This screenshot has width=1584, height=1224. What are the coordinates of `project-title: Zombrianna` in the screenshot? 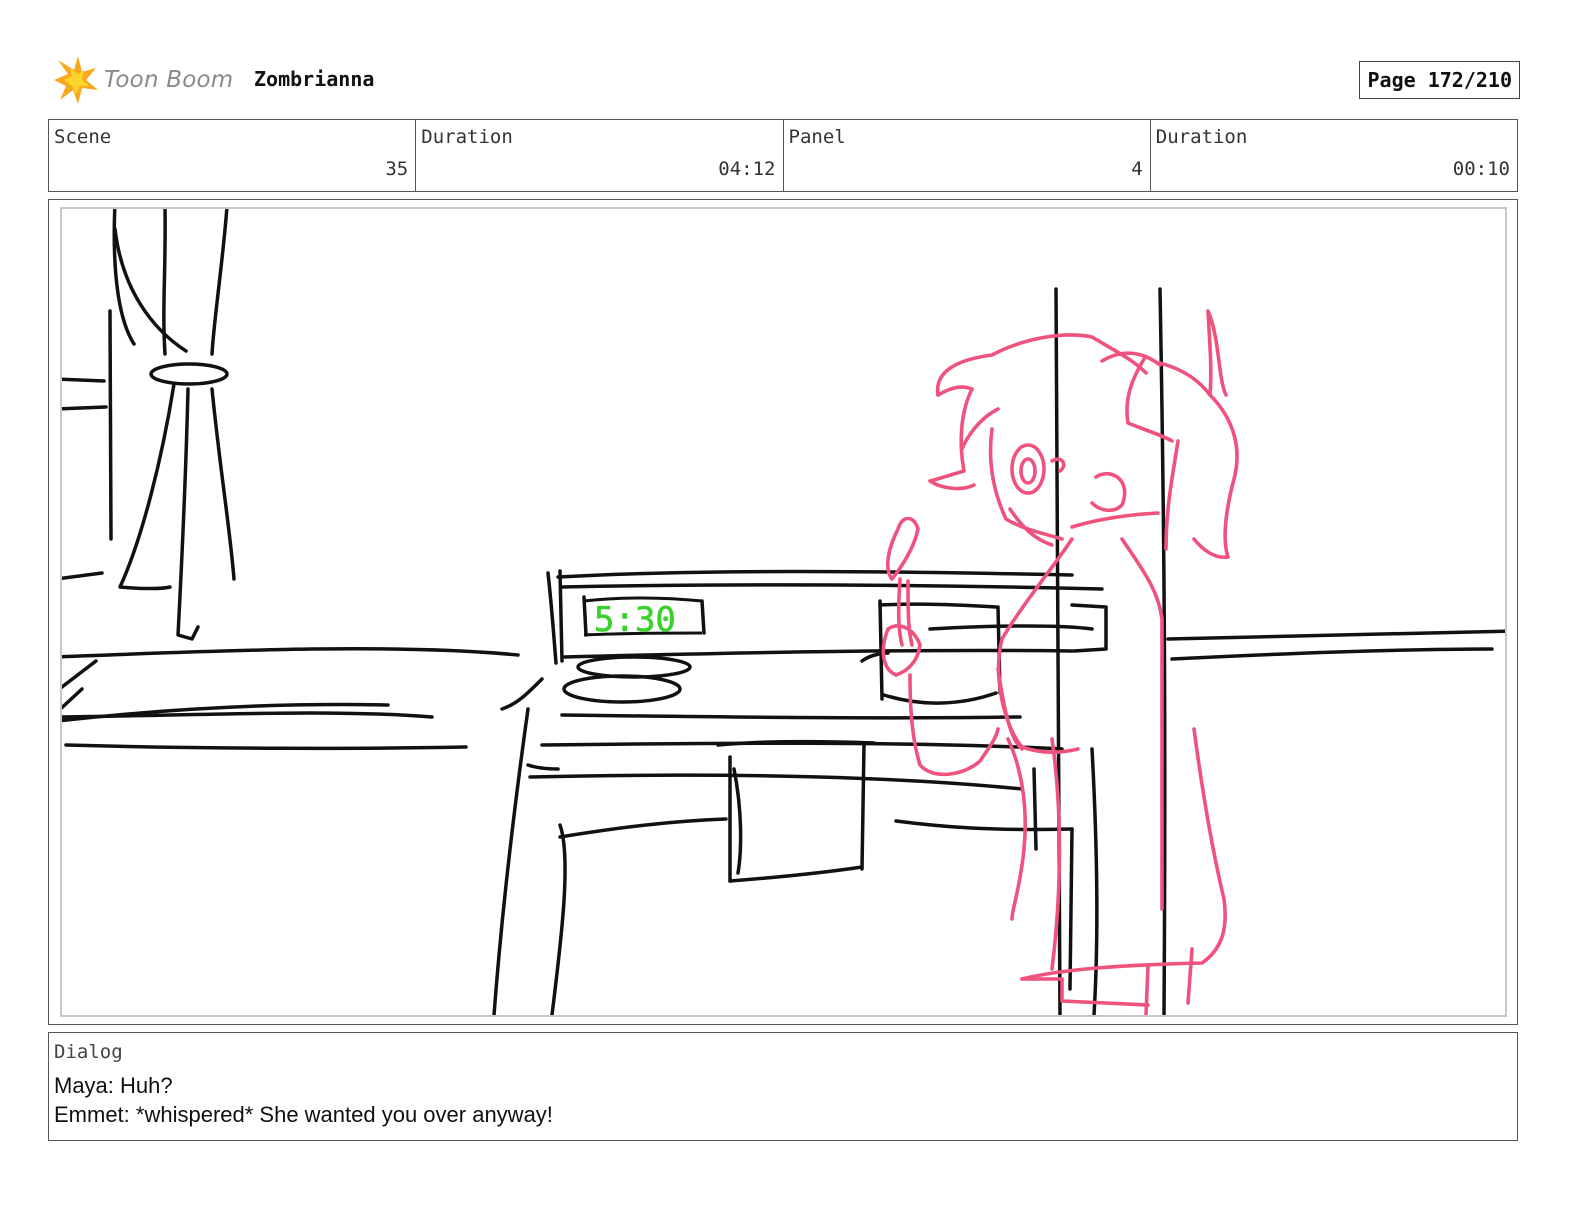 It's located at (314, 79).